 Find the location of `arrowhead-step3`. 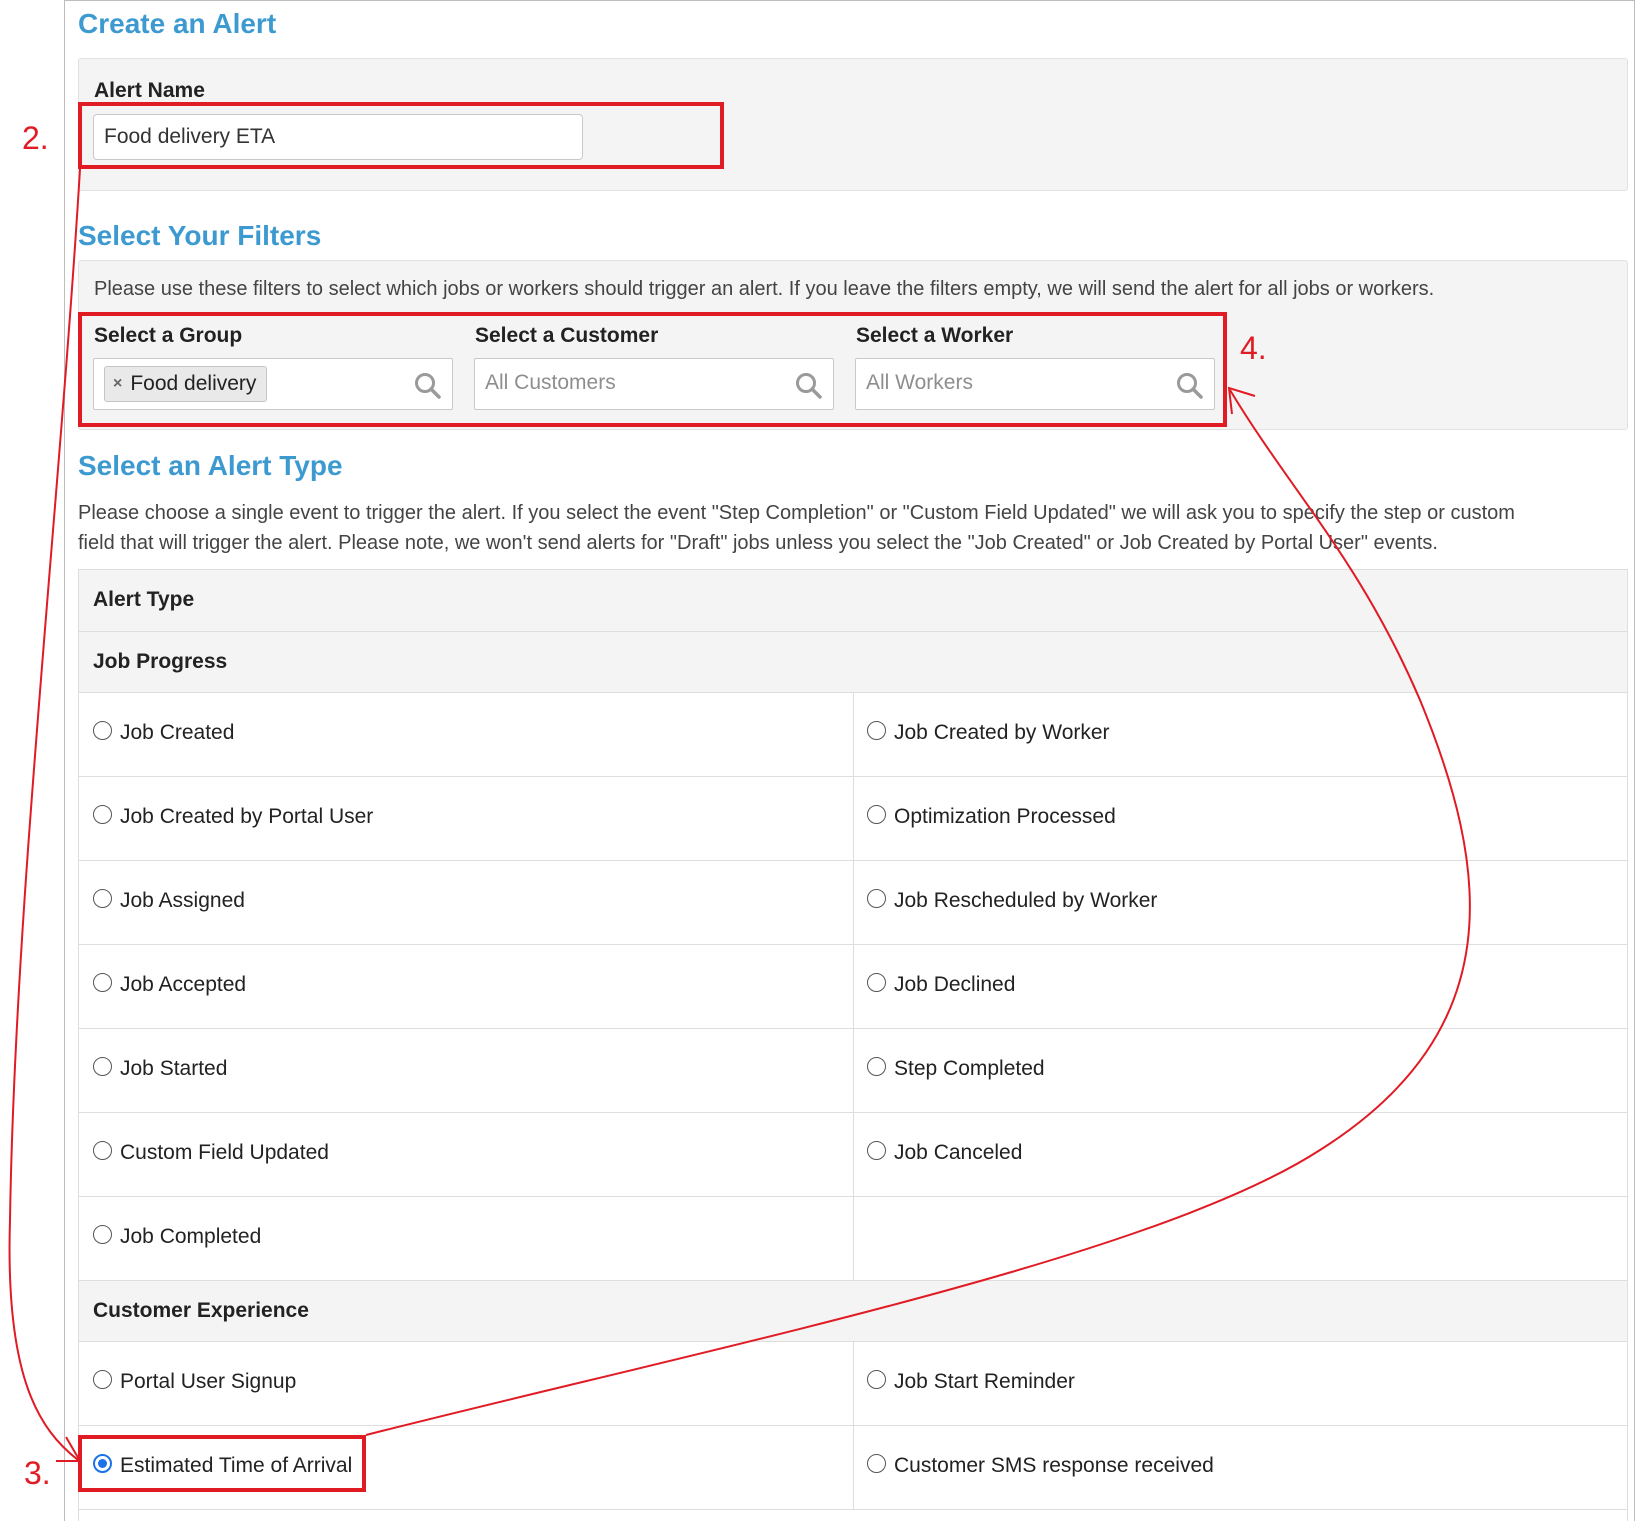

arrowhead-step3 is located at coordinates (69, 1449).